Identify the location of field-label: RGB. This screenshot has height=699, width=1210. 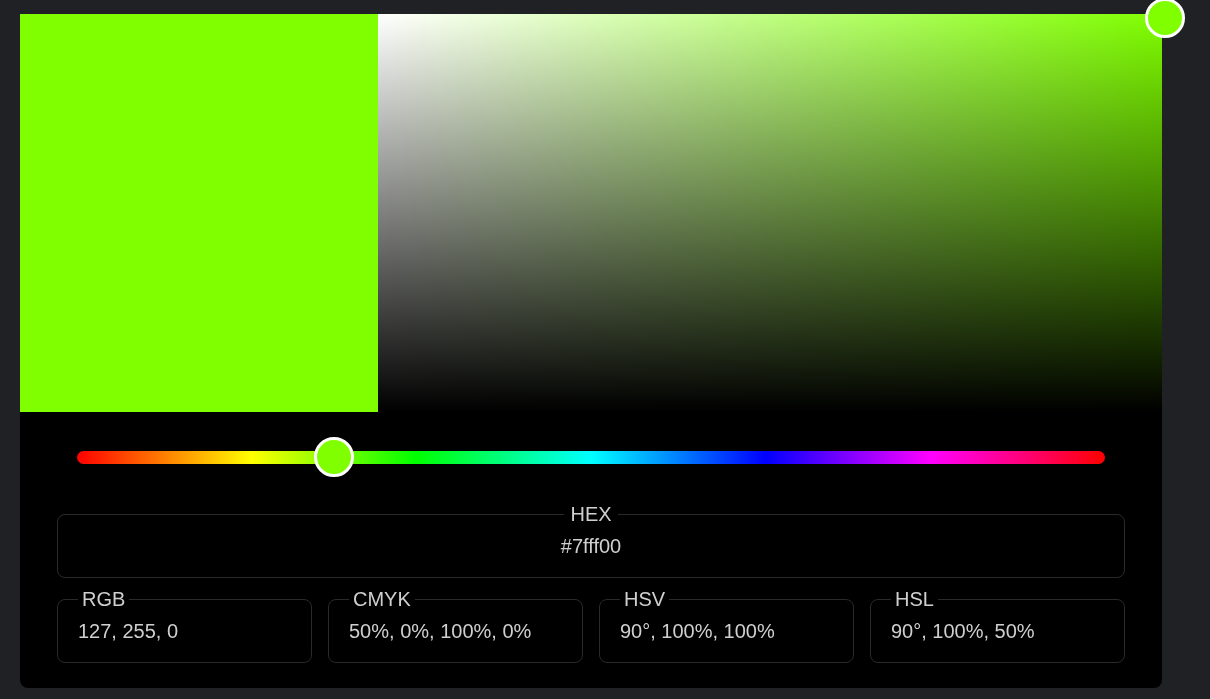
(104, 599).